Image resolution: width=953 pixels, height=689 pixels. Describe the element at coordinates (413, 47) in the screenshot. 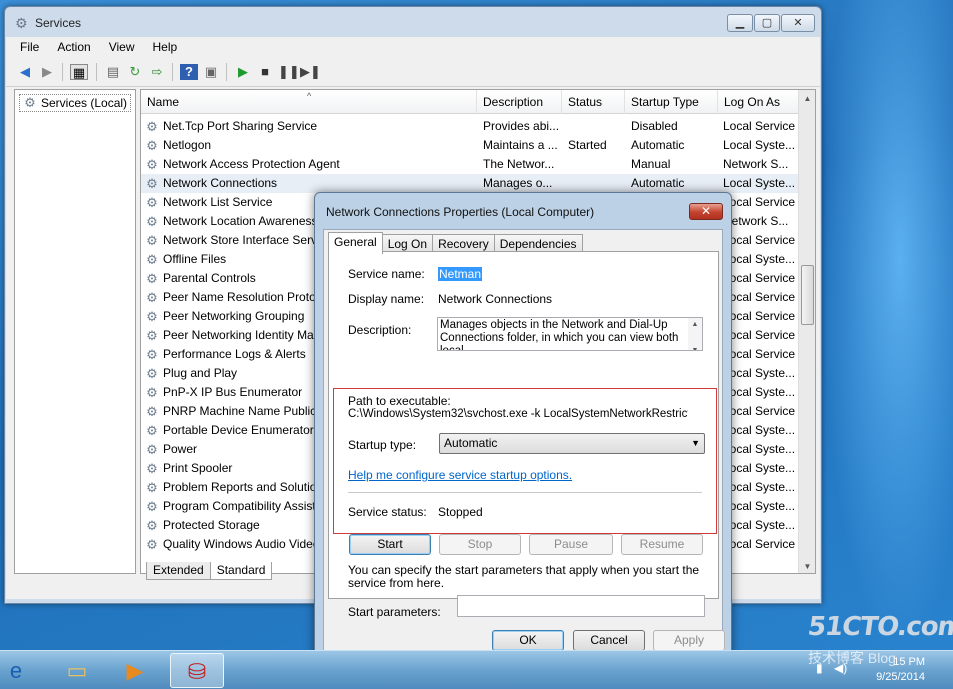

I see `menu-bar: File Action View Help` at that location.